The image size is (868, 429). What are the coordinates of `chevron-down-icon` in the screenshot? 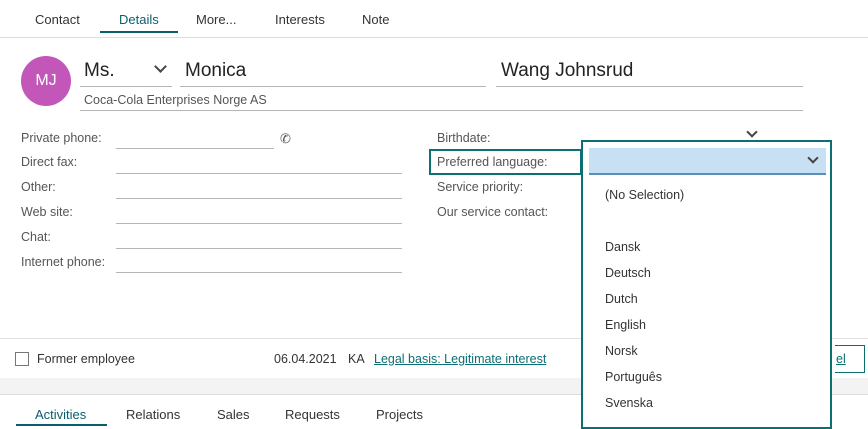 It's located at (813, 158).